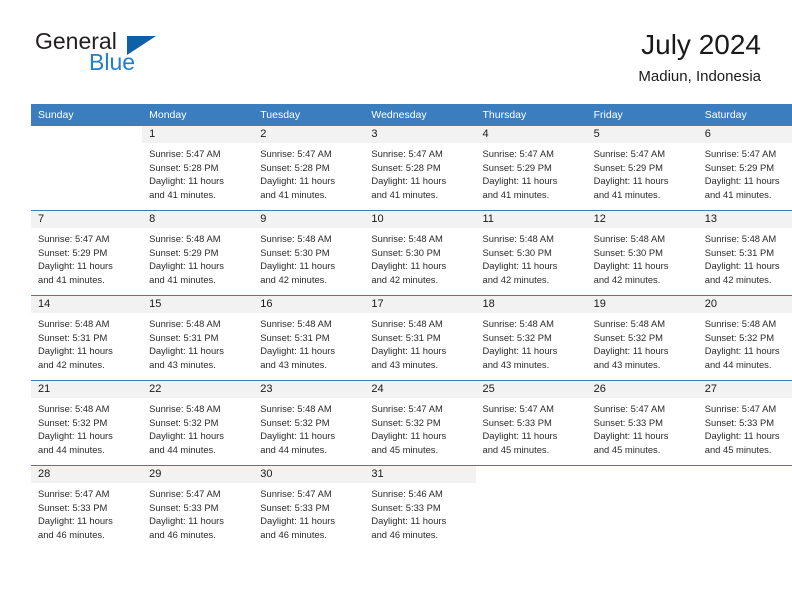 The height and width of the screenshot is (612, 792). I want to click on weekday-header-friday: Friday, so click(642, 115).